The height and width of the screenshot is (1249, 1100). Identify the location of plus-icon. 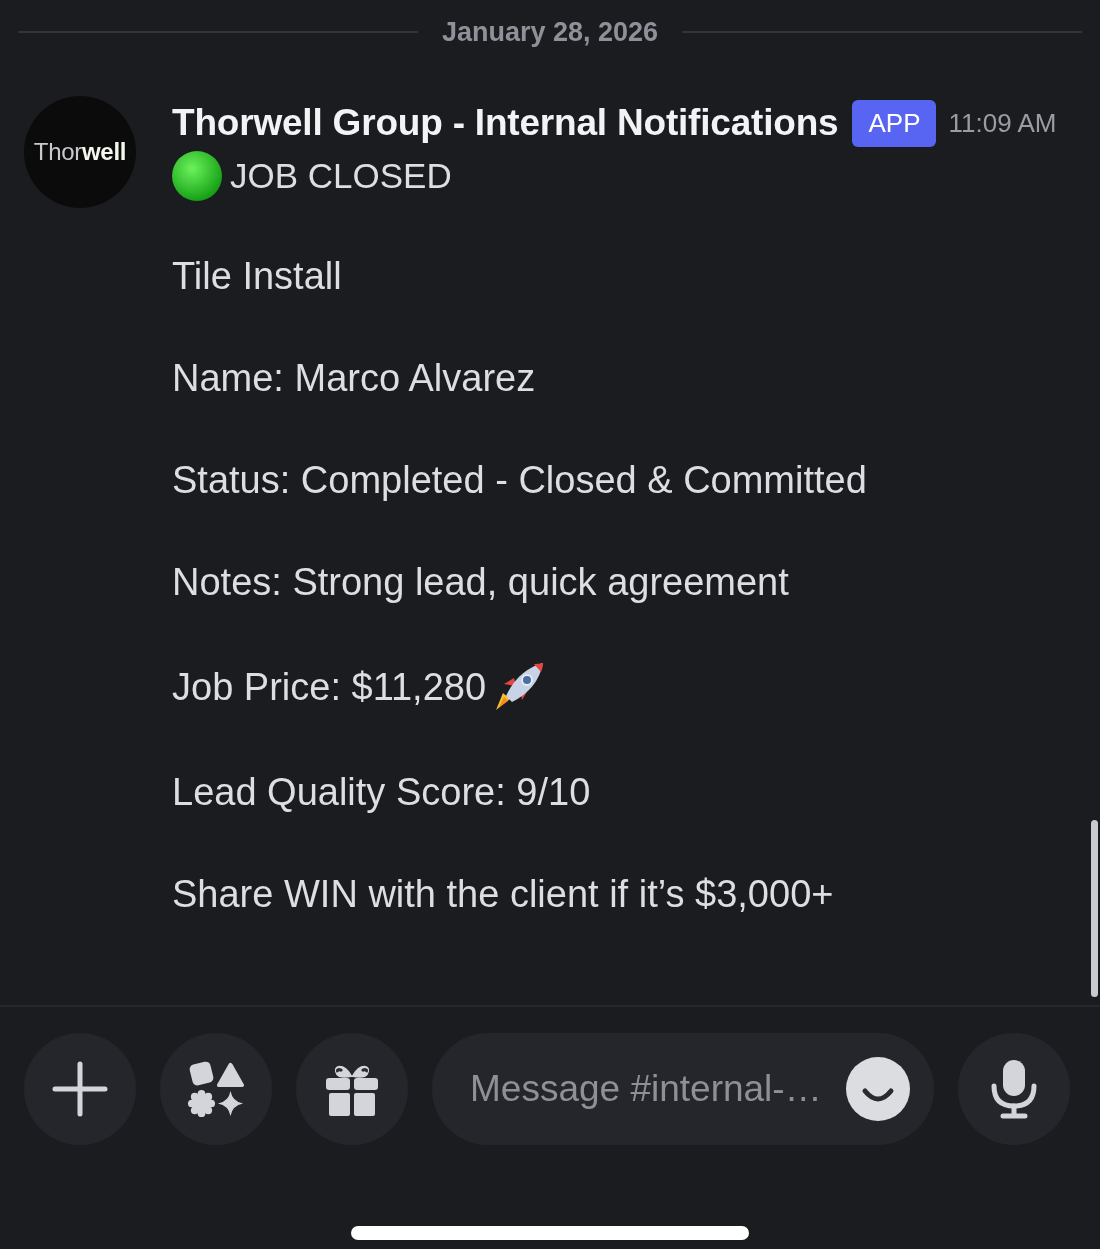
(80, 1089).